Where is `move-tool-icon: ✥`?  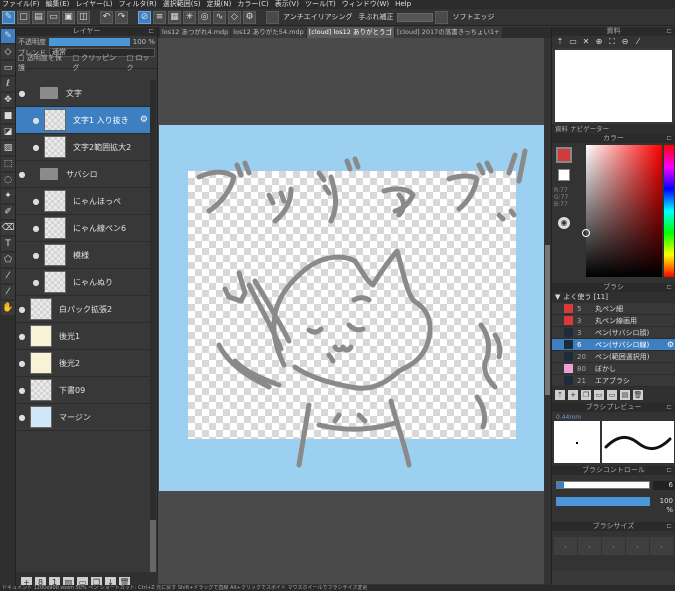 move-tool-icon: ✥ is located at coordinates (8, 100).